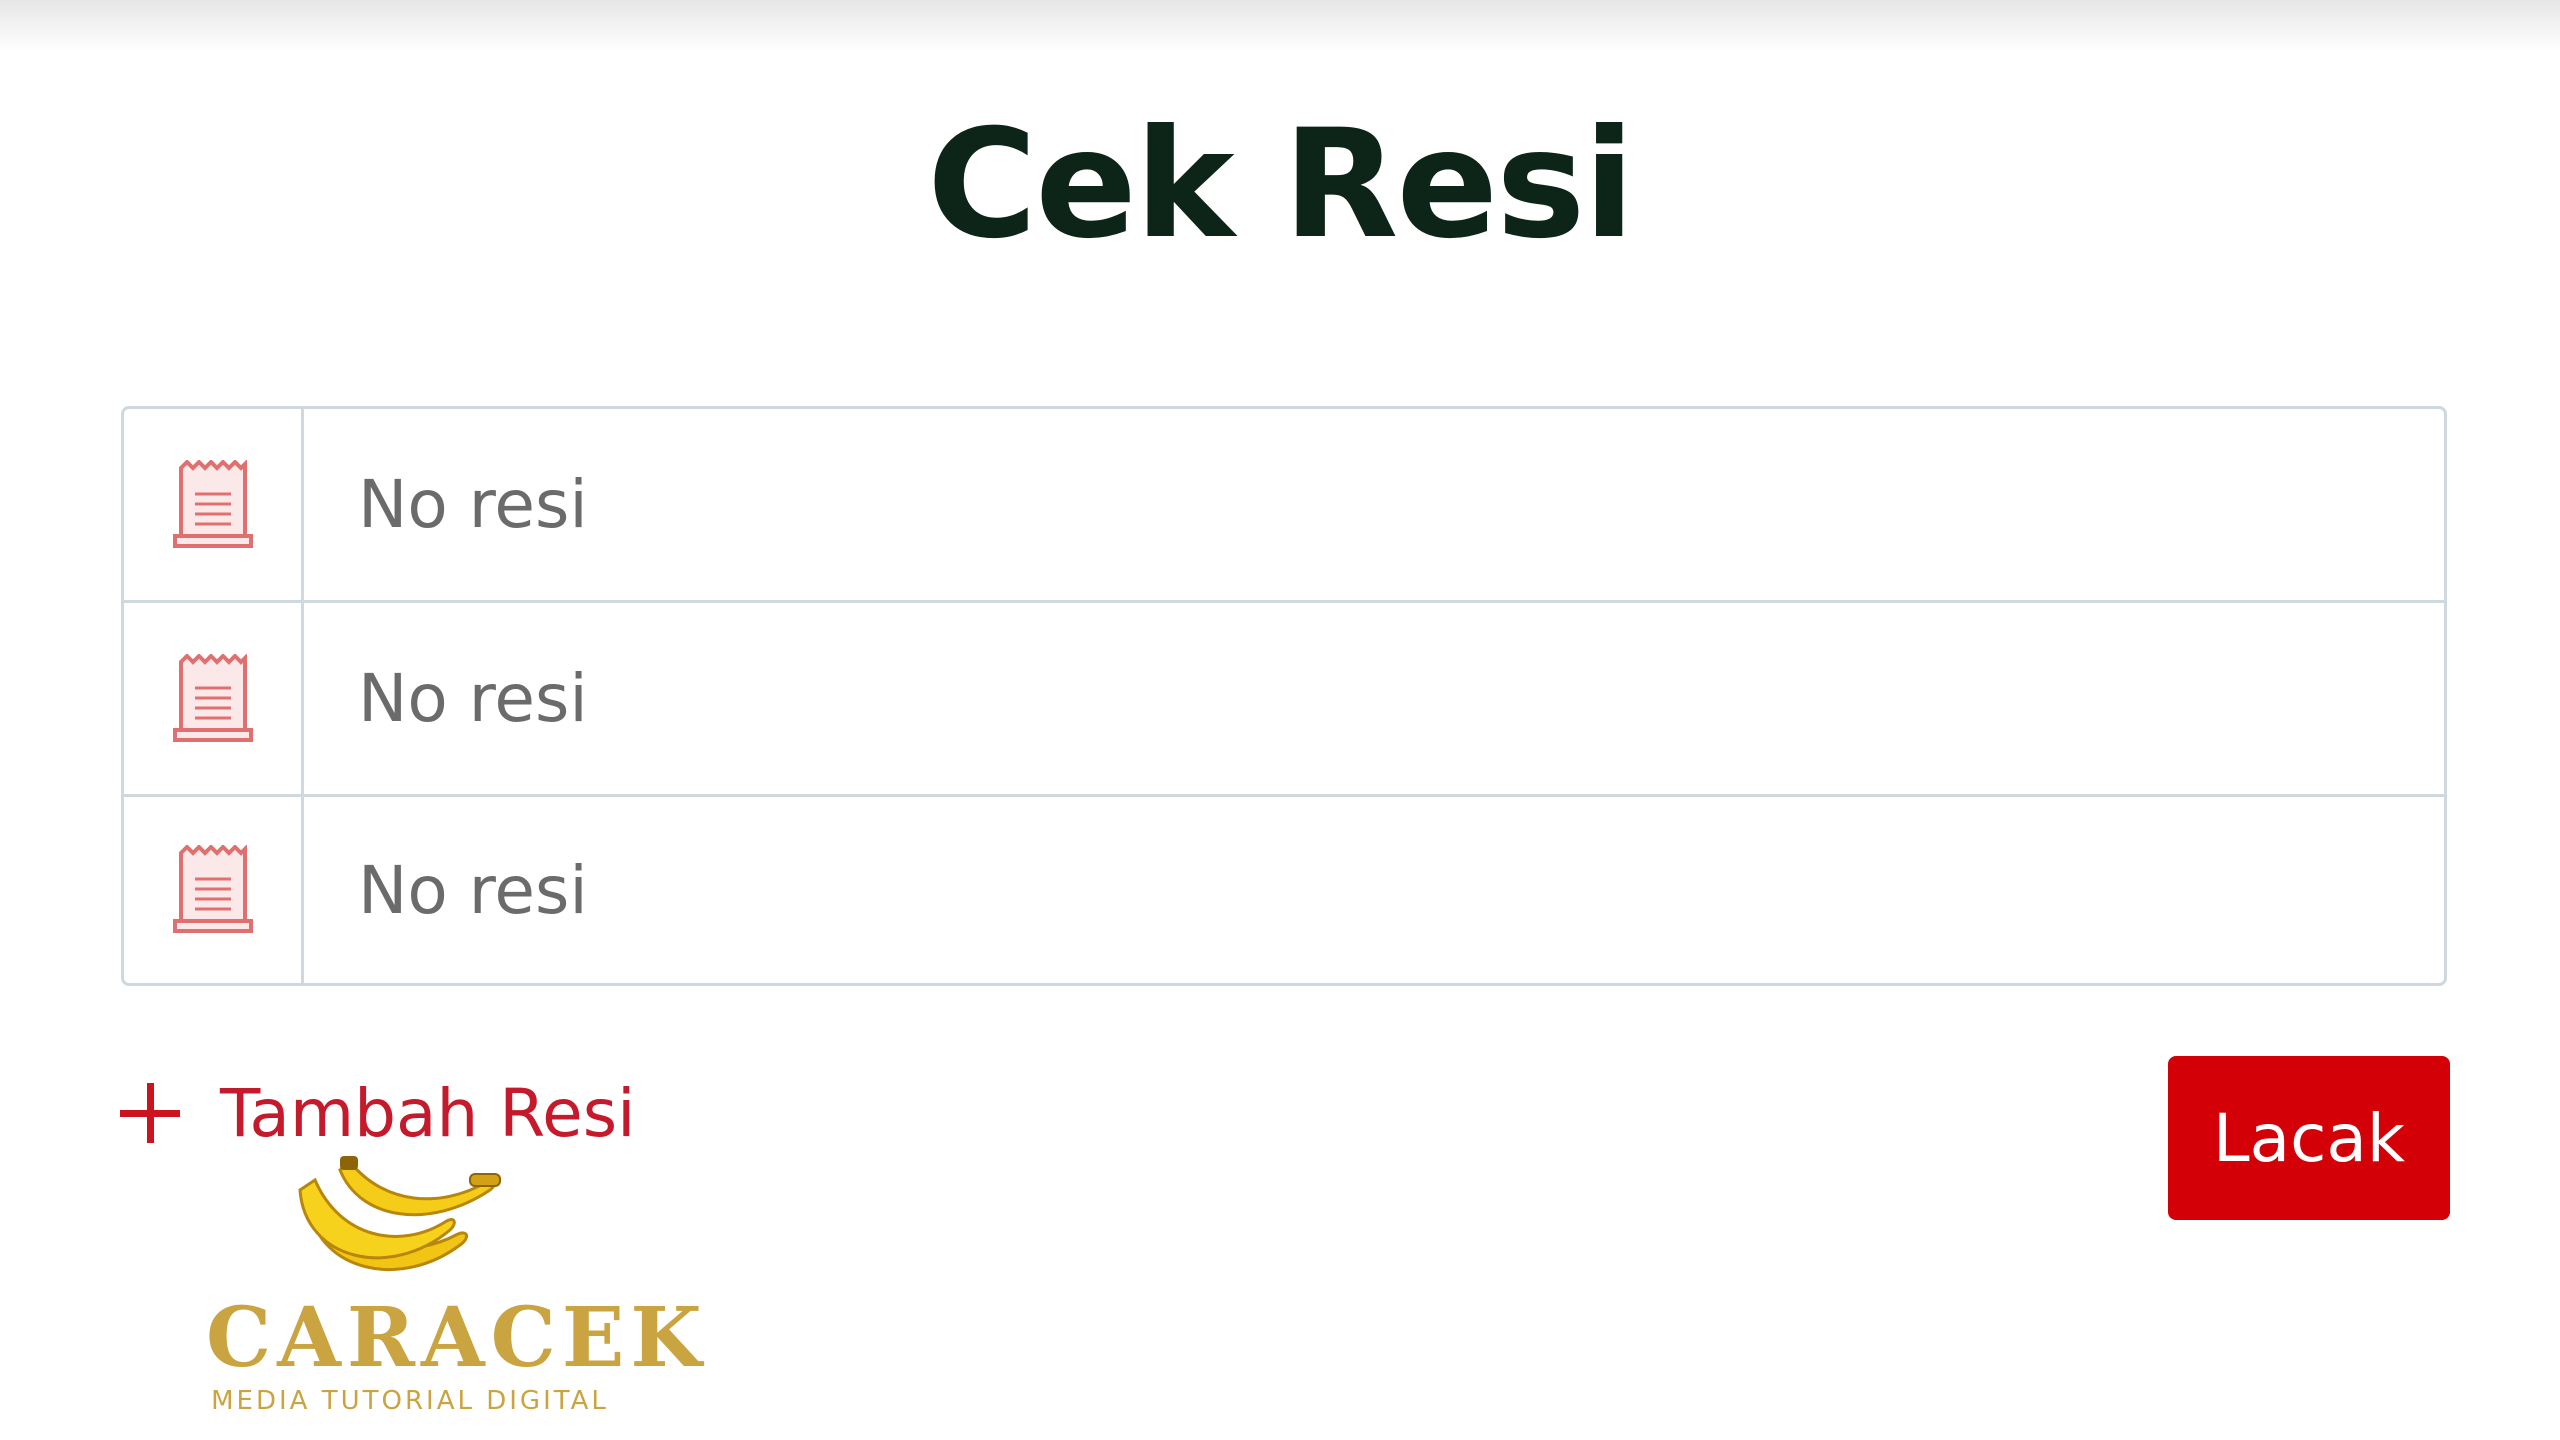 This screenshot has width=2560, height=1440. I want to click on banana-logo-icon, so click(399, 1213).